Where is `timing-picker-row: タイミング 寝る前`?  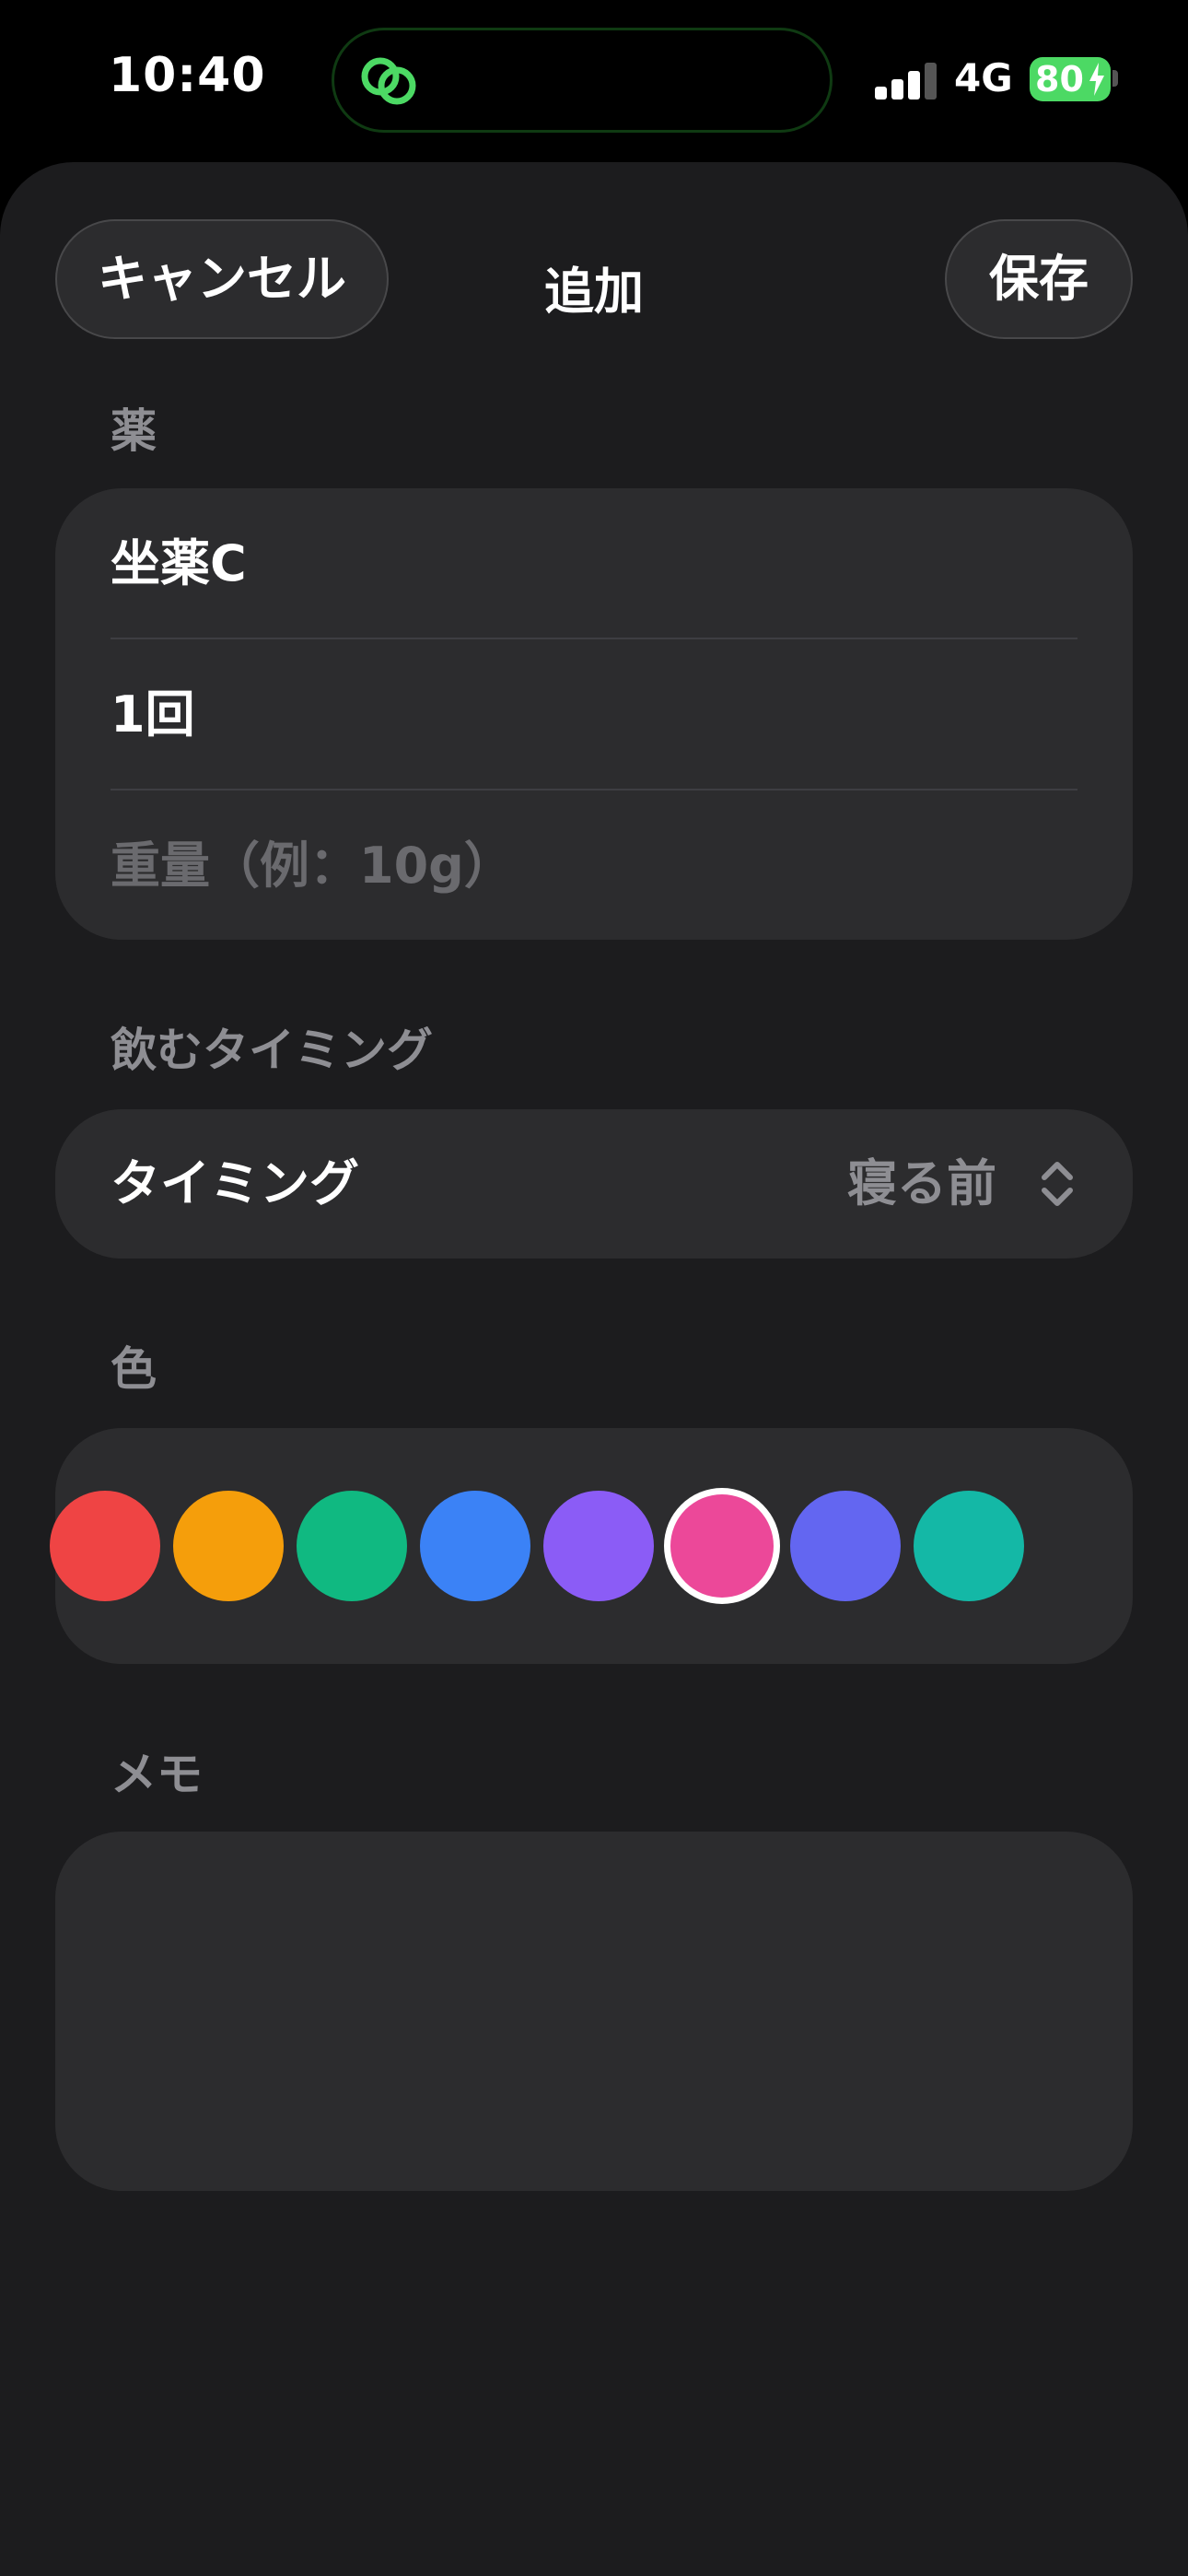
timing-picker-row: タイミング 寝る前 is located at coordinates (594, 1184).